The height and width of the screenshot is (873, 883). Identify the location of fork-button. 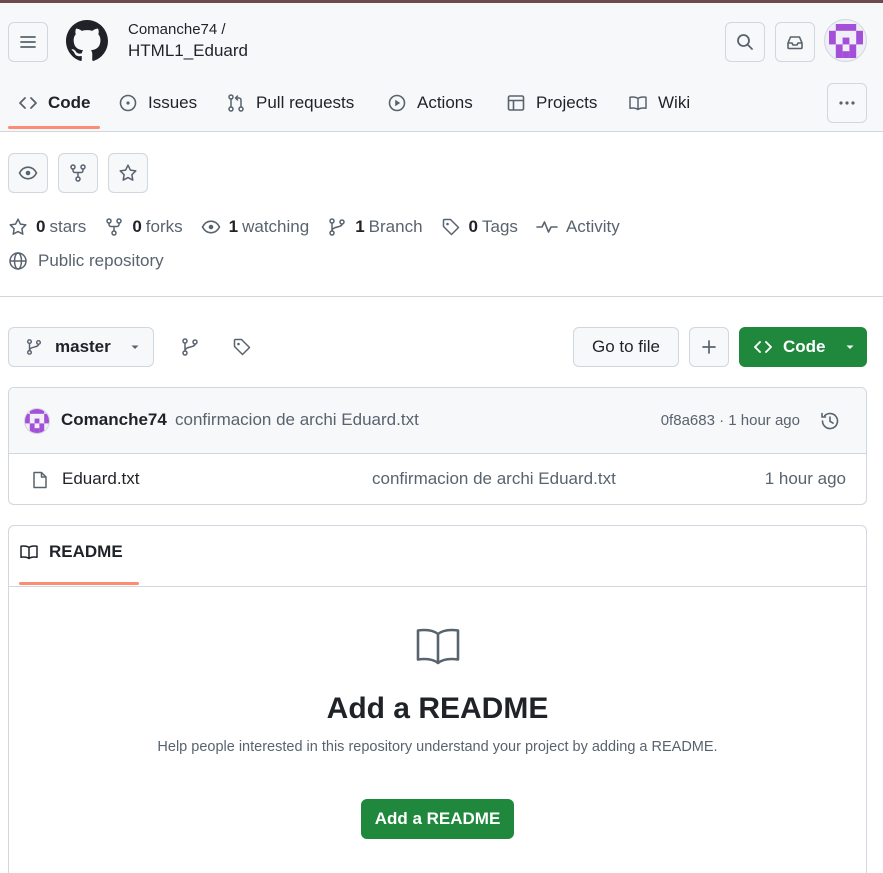
(78, 173).